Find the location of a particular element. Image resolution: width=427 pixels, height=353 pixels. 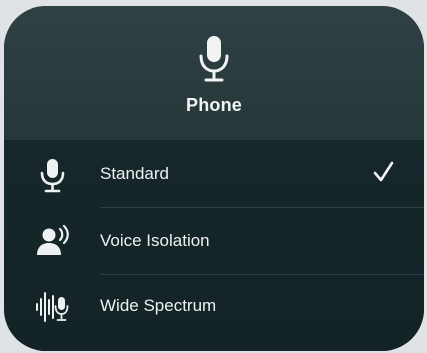

wide-spectrum-icon is located at coordinates (52, 307).